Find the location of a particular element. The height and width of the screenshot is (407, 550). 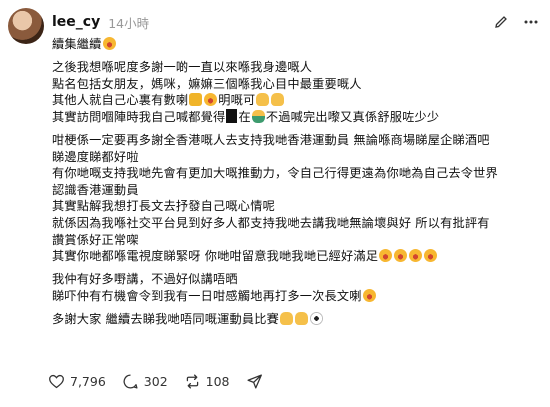

censored-block is located at coordinates (232, 115).